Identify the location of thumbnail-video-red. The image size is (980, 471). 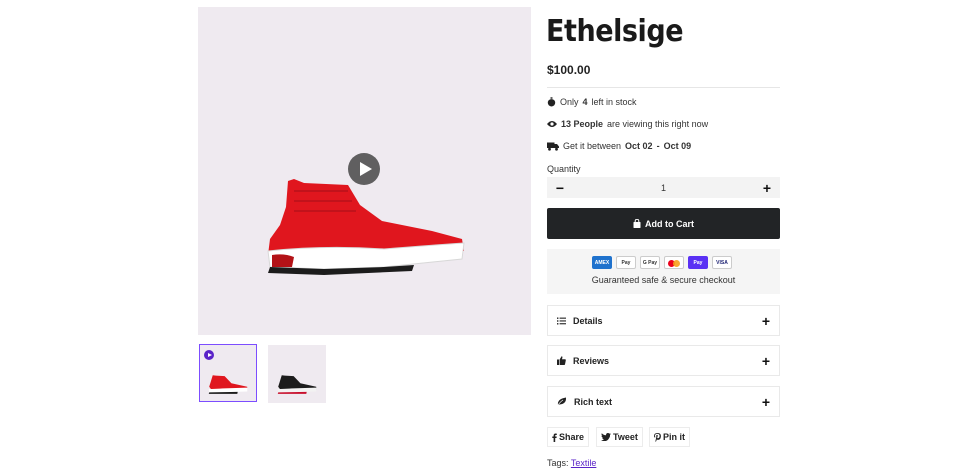
(228, 373).